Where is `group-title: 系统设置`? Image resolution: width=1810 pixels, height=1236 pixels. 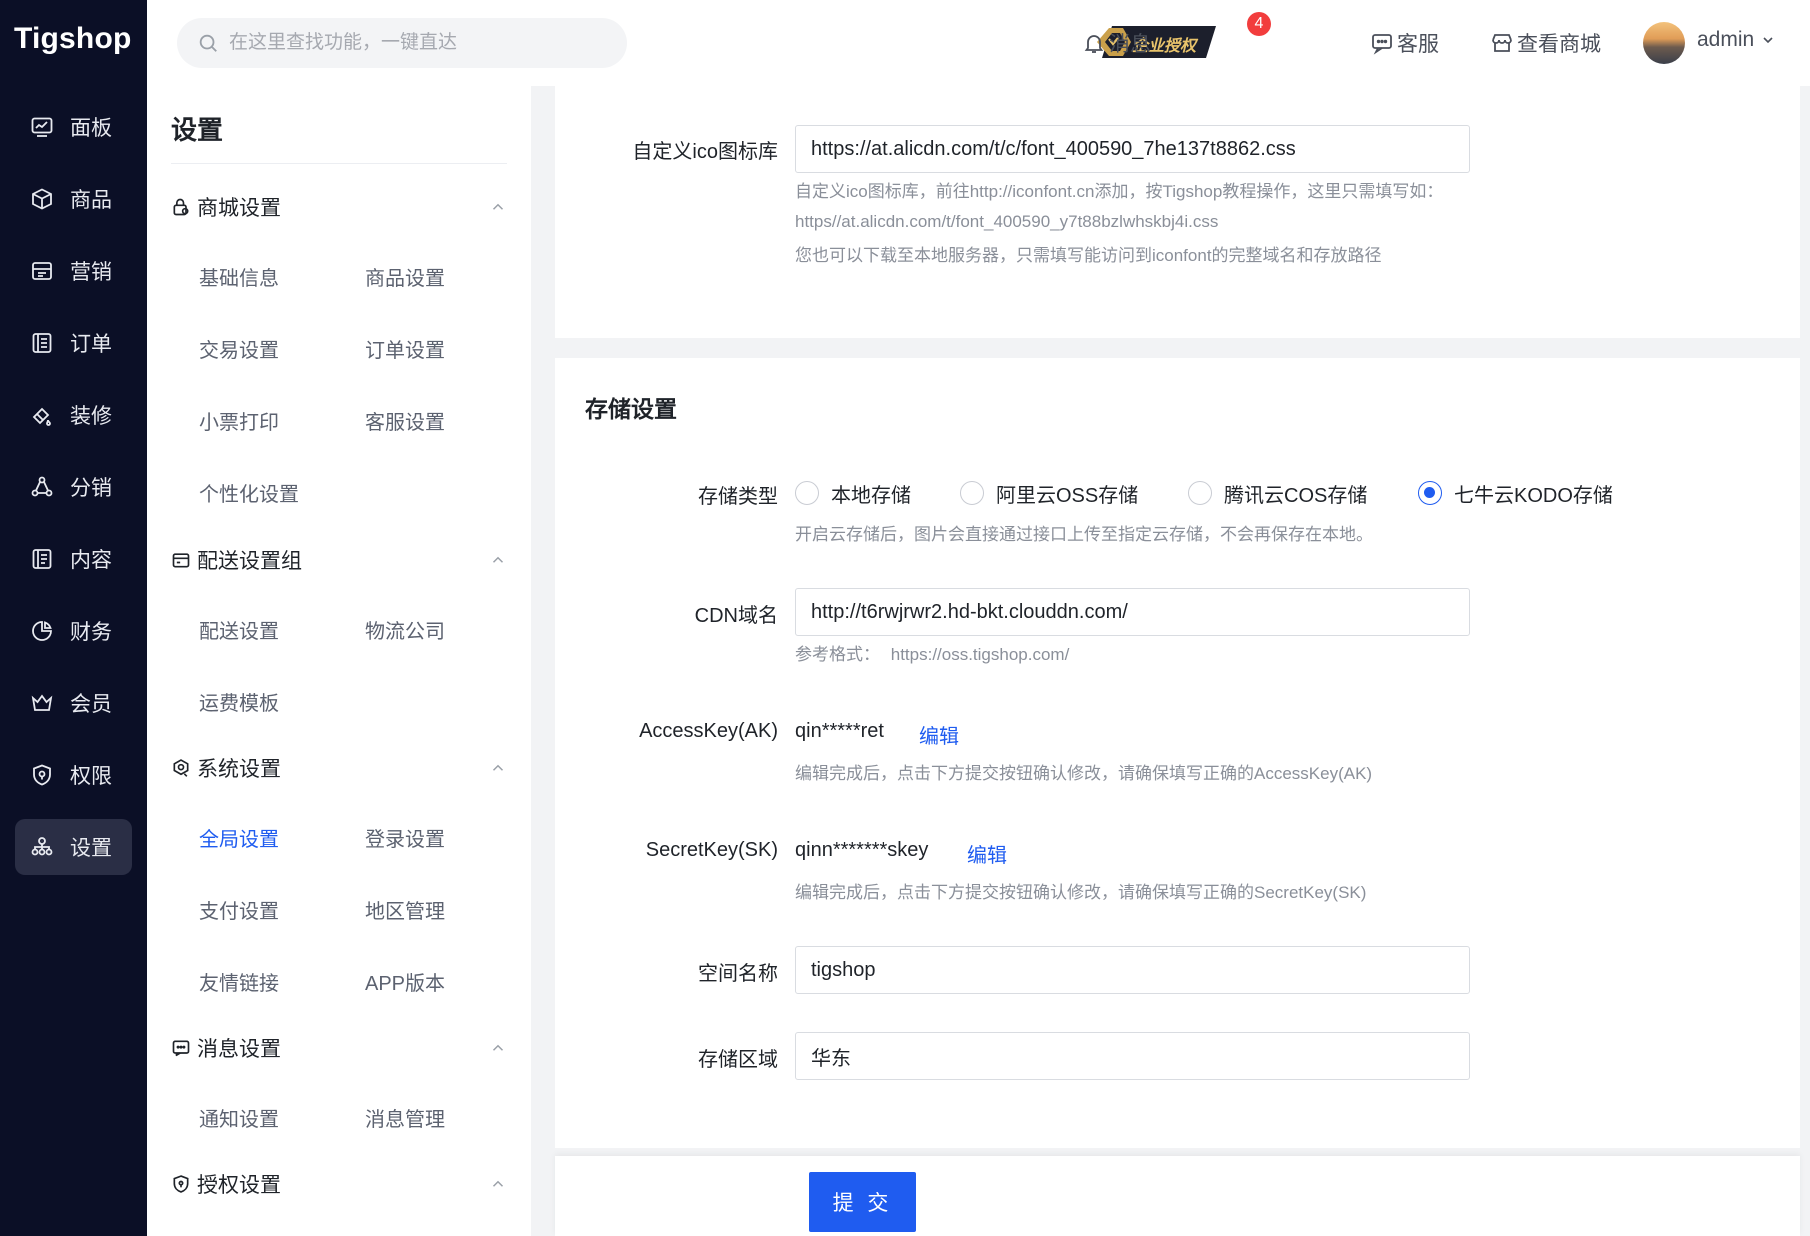 group-title: 系统设置 is located at coordinates (239, 769).